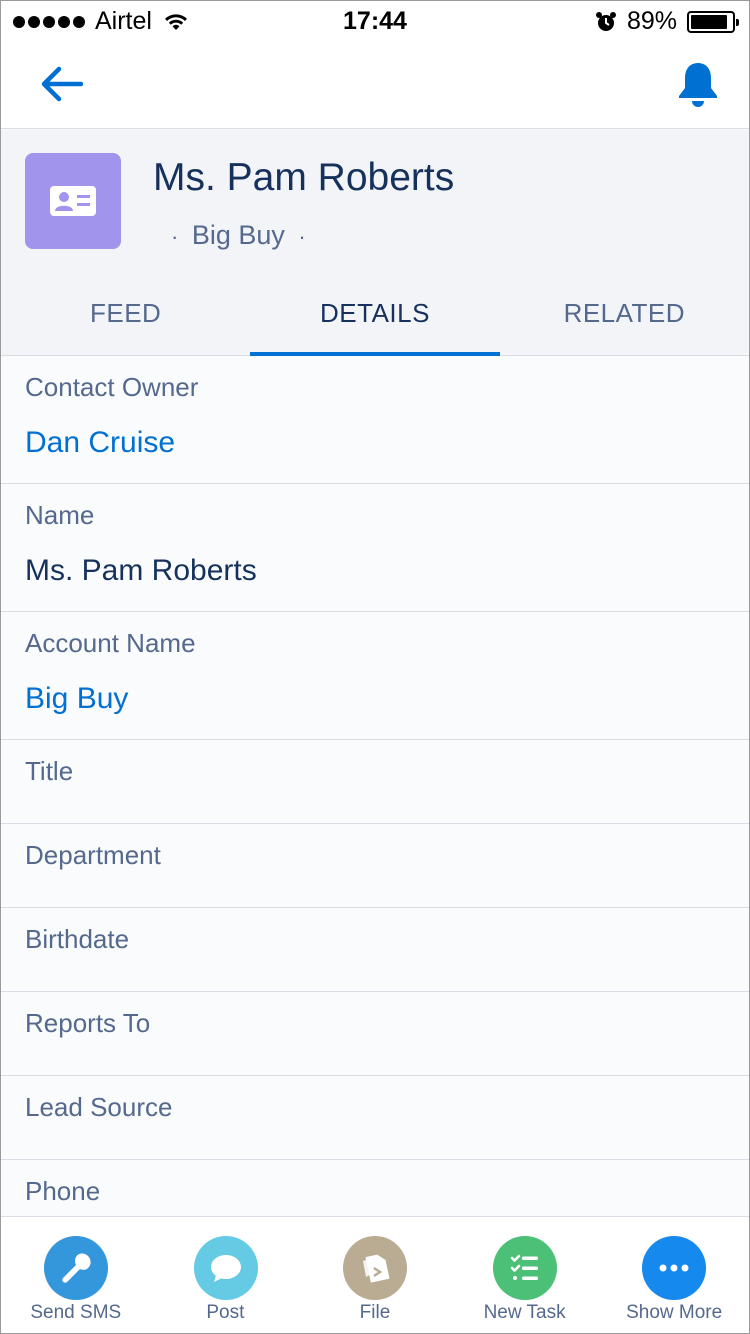 The width and height of the screenshot is (750, 1334). What do you see at coordinates (375, 1118) in the screenshot?
I see `field-lead-source: Lead Source` at bounding box center [375, 1118].